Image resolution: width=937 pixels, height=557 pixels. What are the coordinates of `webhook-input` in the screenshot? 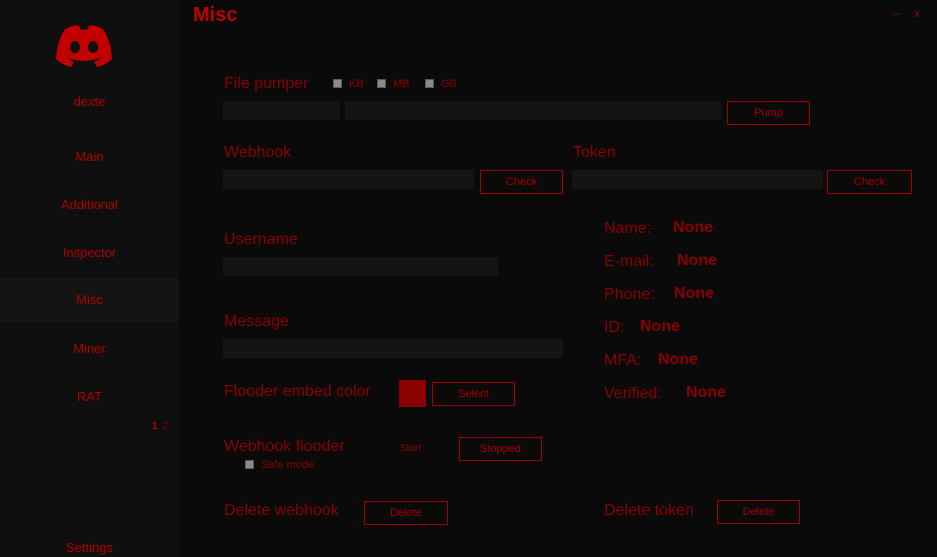 It's located at (348, 179).